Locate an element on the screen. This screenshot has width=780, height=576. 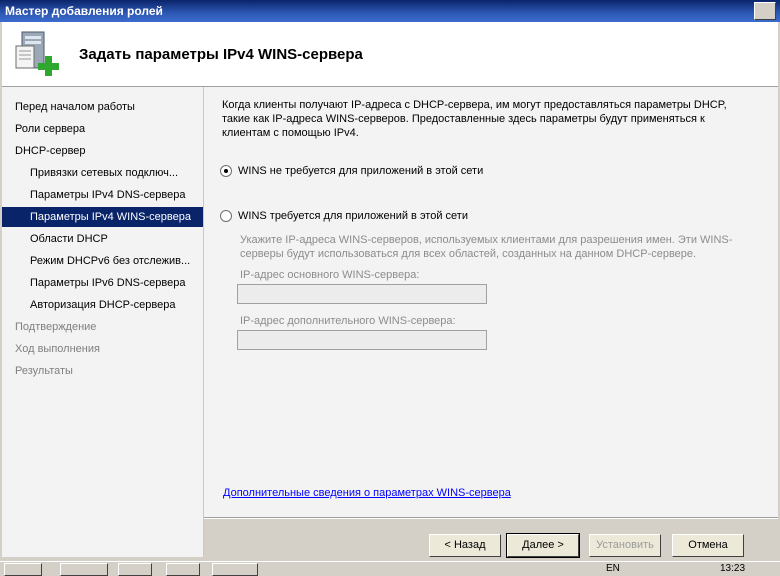
title-bar: Мастер добавления ролей is located at coordinates (390, 11).